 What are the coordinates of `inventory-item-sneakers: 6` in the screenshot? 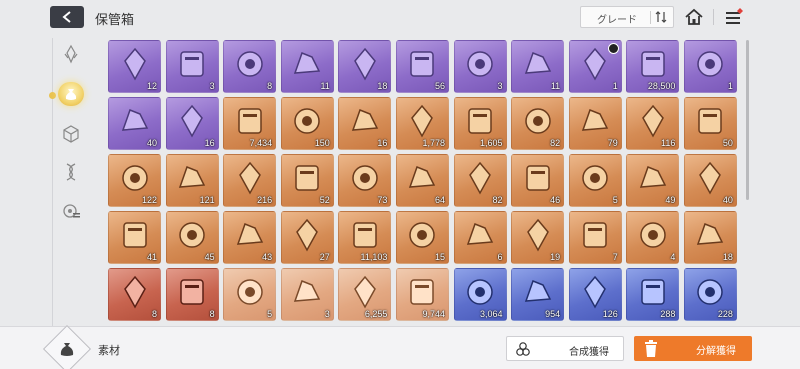 It's located at (480, 237).